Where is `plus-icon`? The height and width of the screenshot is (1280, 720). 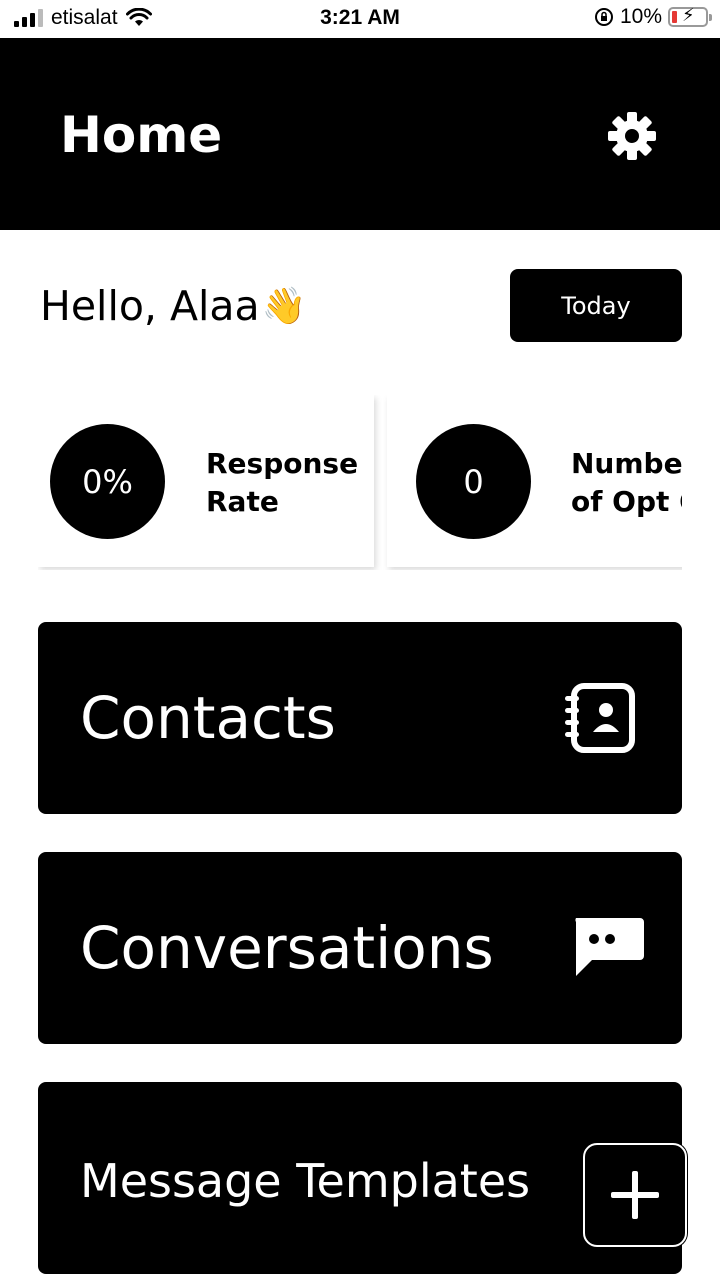
plus-icon is located at coordinates (635, 1195).